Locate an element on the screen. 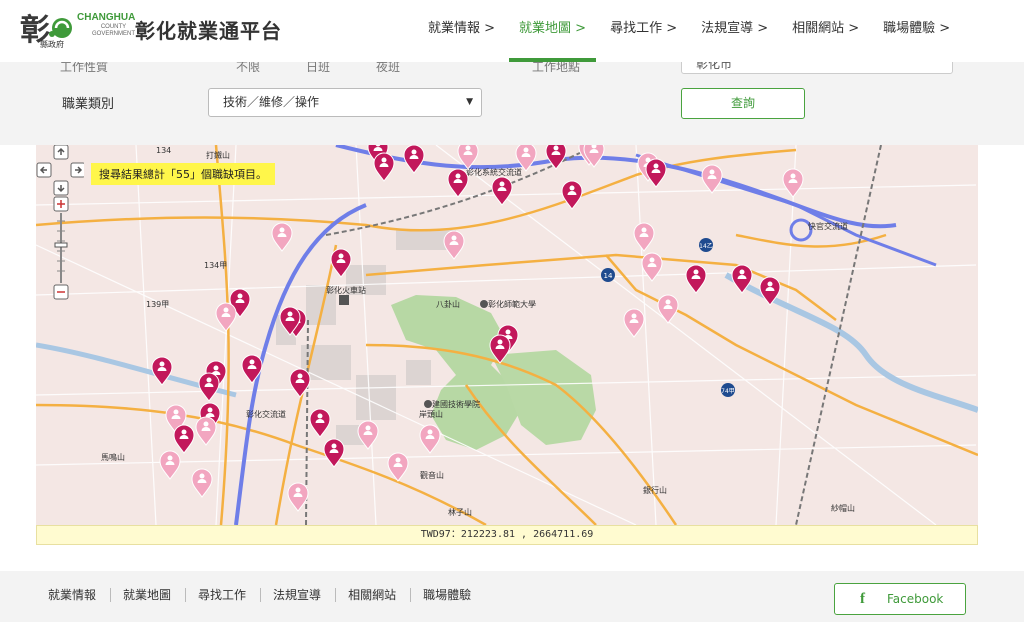 The width and height of the screenshot is (1024, 622). site-title: 彰化就業通平台 is located at coordinates (208, 29).